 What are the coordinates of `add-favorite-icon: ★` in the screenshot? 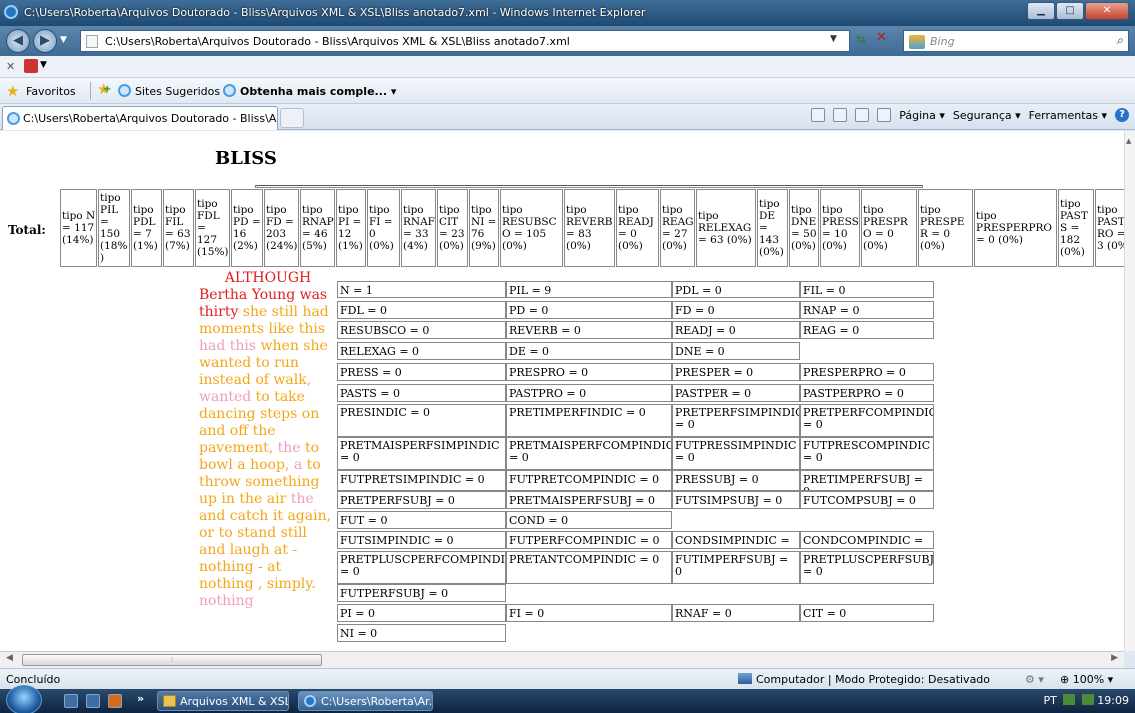 It's located at (104, 89).